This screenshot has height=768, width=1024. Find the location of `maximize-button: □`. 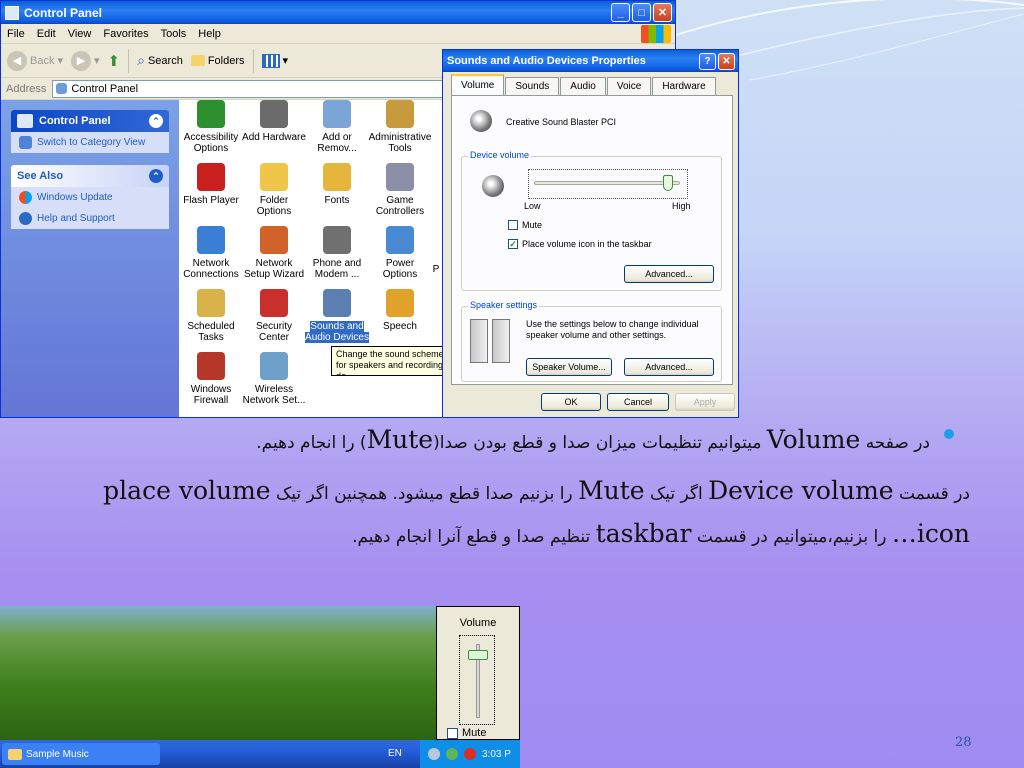

maximize-button: □ is located at coordinates (641, 12).